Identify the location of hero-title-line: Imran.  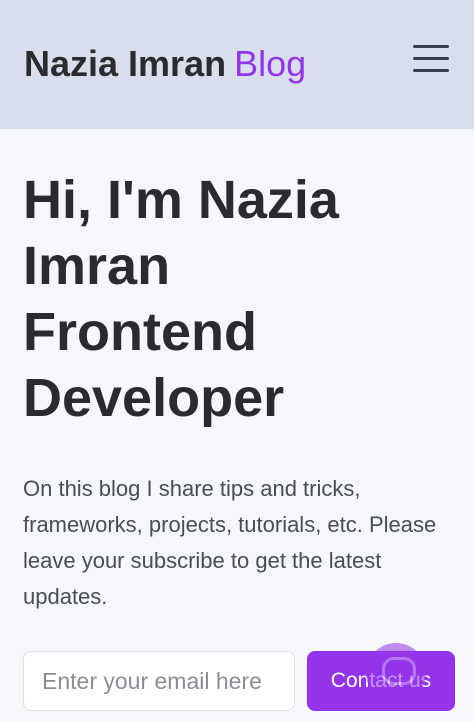
(97, 266).